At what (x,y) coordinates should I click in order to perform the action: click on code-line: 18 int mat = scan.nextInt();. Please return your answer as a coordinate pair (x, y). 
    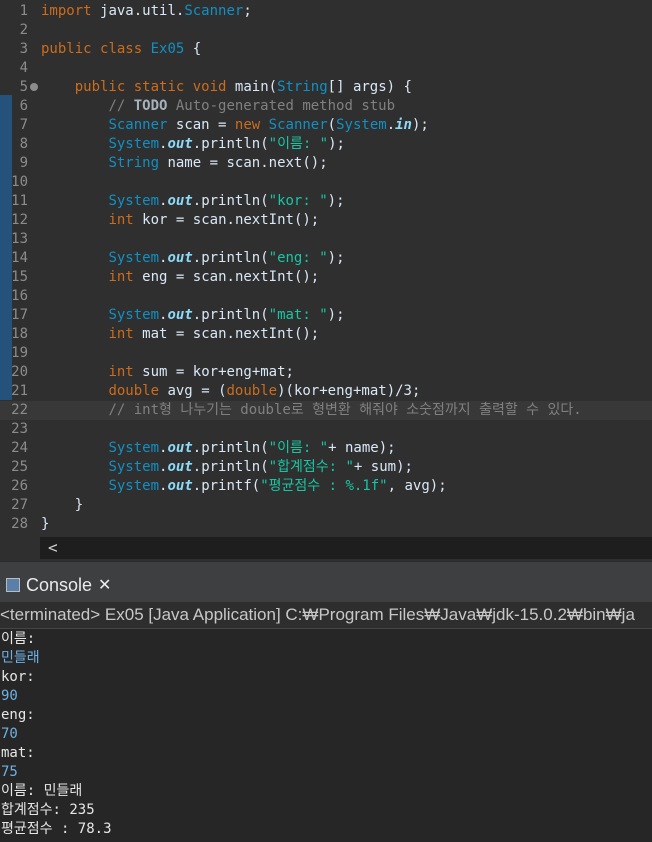
    Looking at the image, I should click on (326, 334).